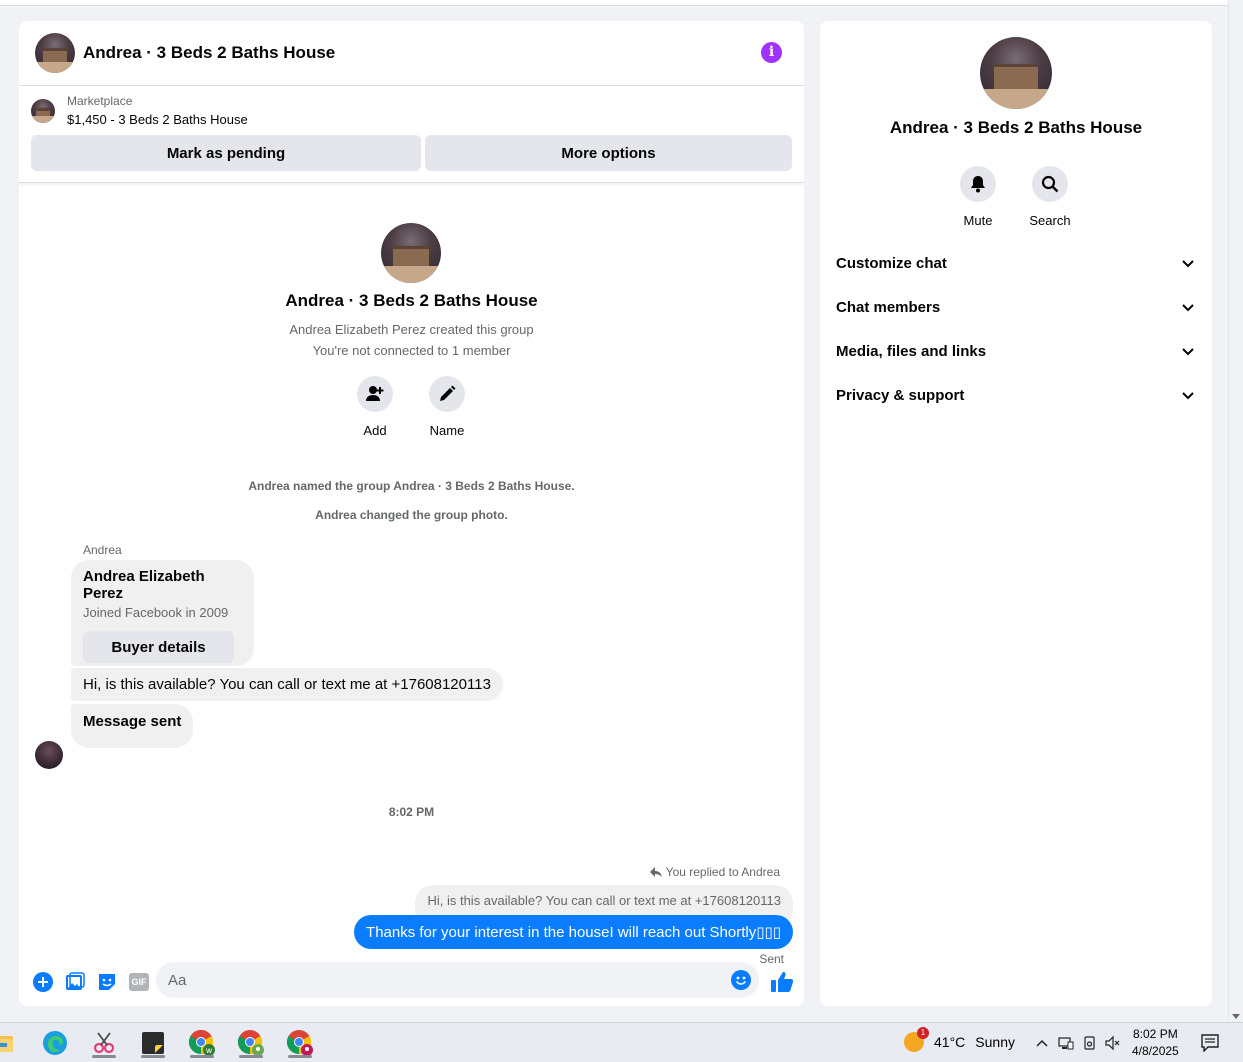 The width and height of the screenshot is (1243, 1062). What do you see at coordinates (102, 550) in the screenshot?
I see `sender-name: Andrea` at bounding box center [102, 550].